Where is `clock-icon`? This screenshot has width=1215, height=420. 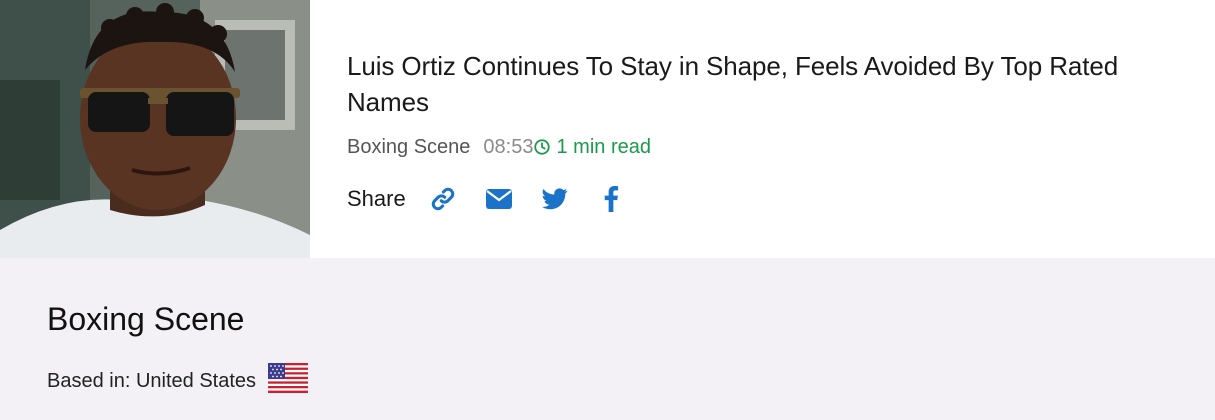 clock-icon is located at coordinates (542, 147).